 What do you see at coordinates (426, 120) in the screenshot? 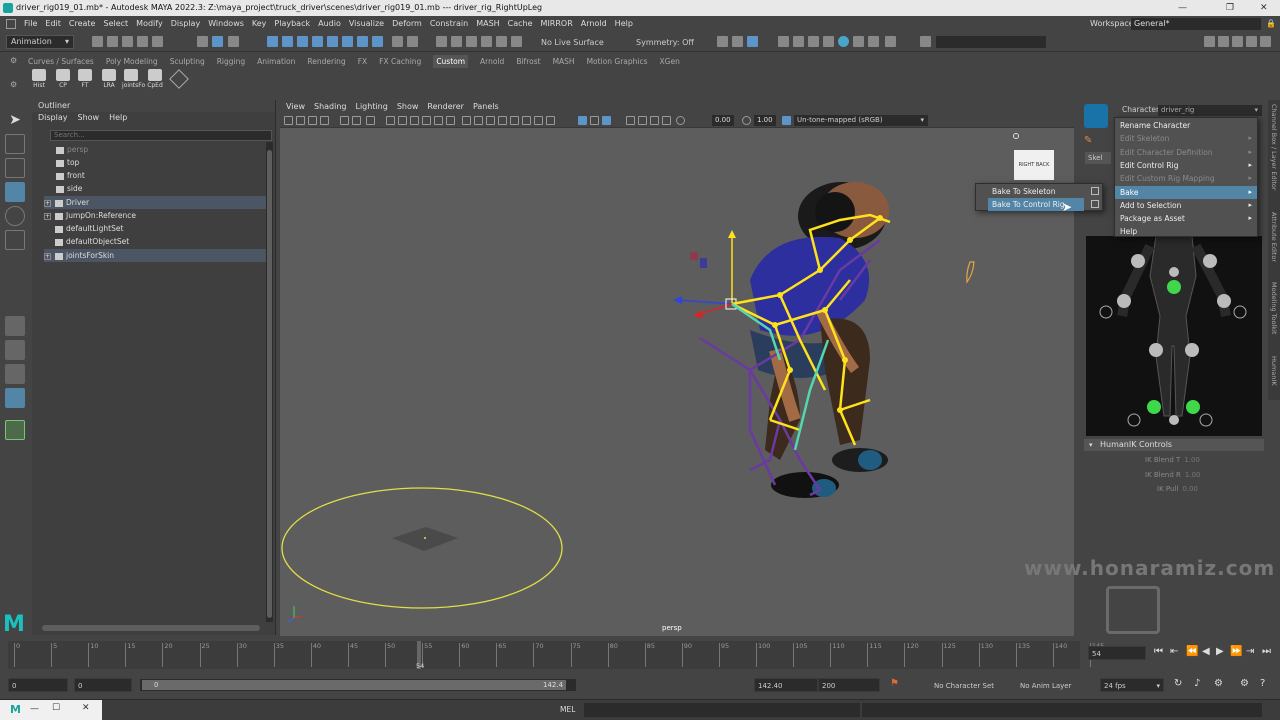
I see `field-chart-icon` at bounding box center [426, 120].